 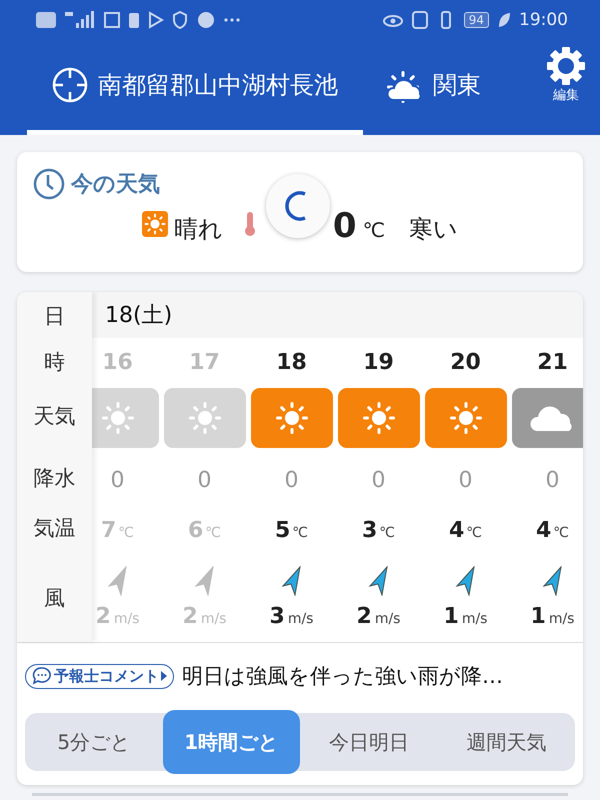 I want to click on clock-time: 19:00, so click(x=543, y=20).